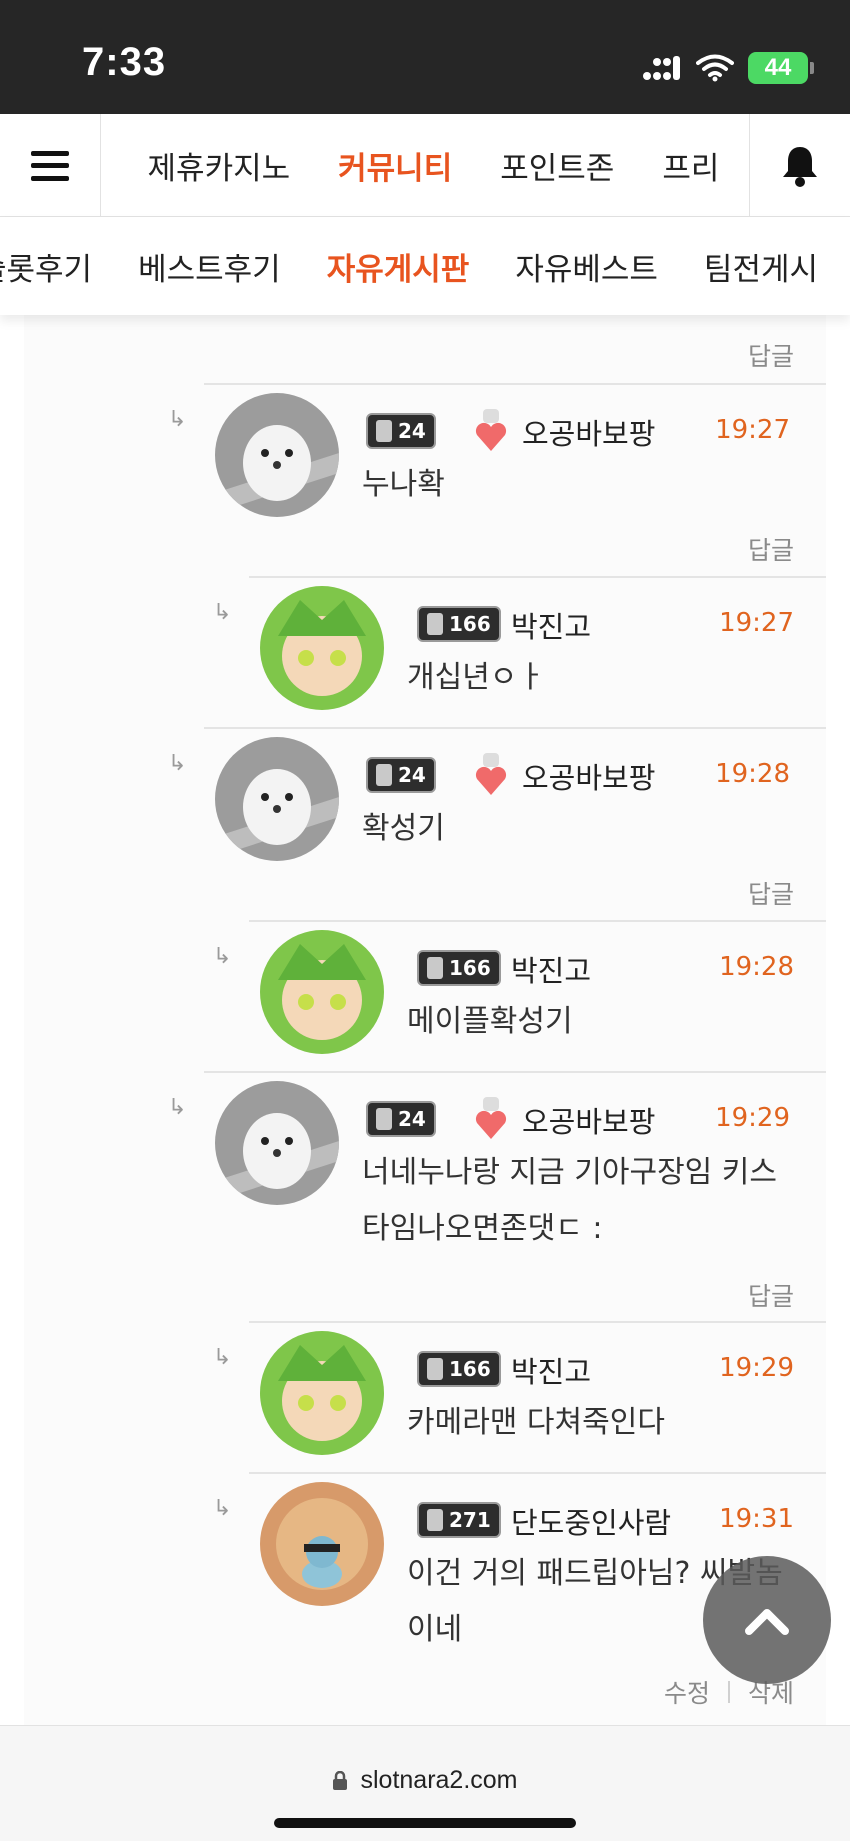  I want to click on nickname: 단도중인사람, so click(591, 1521).